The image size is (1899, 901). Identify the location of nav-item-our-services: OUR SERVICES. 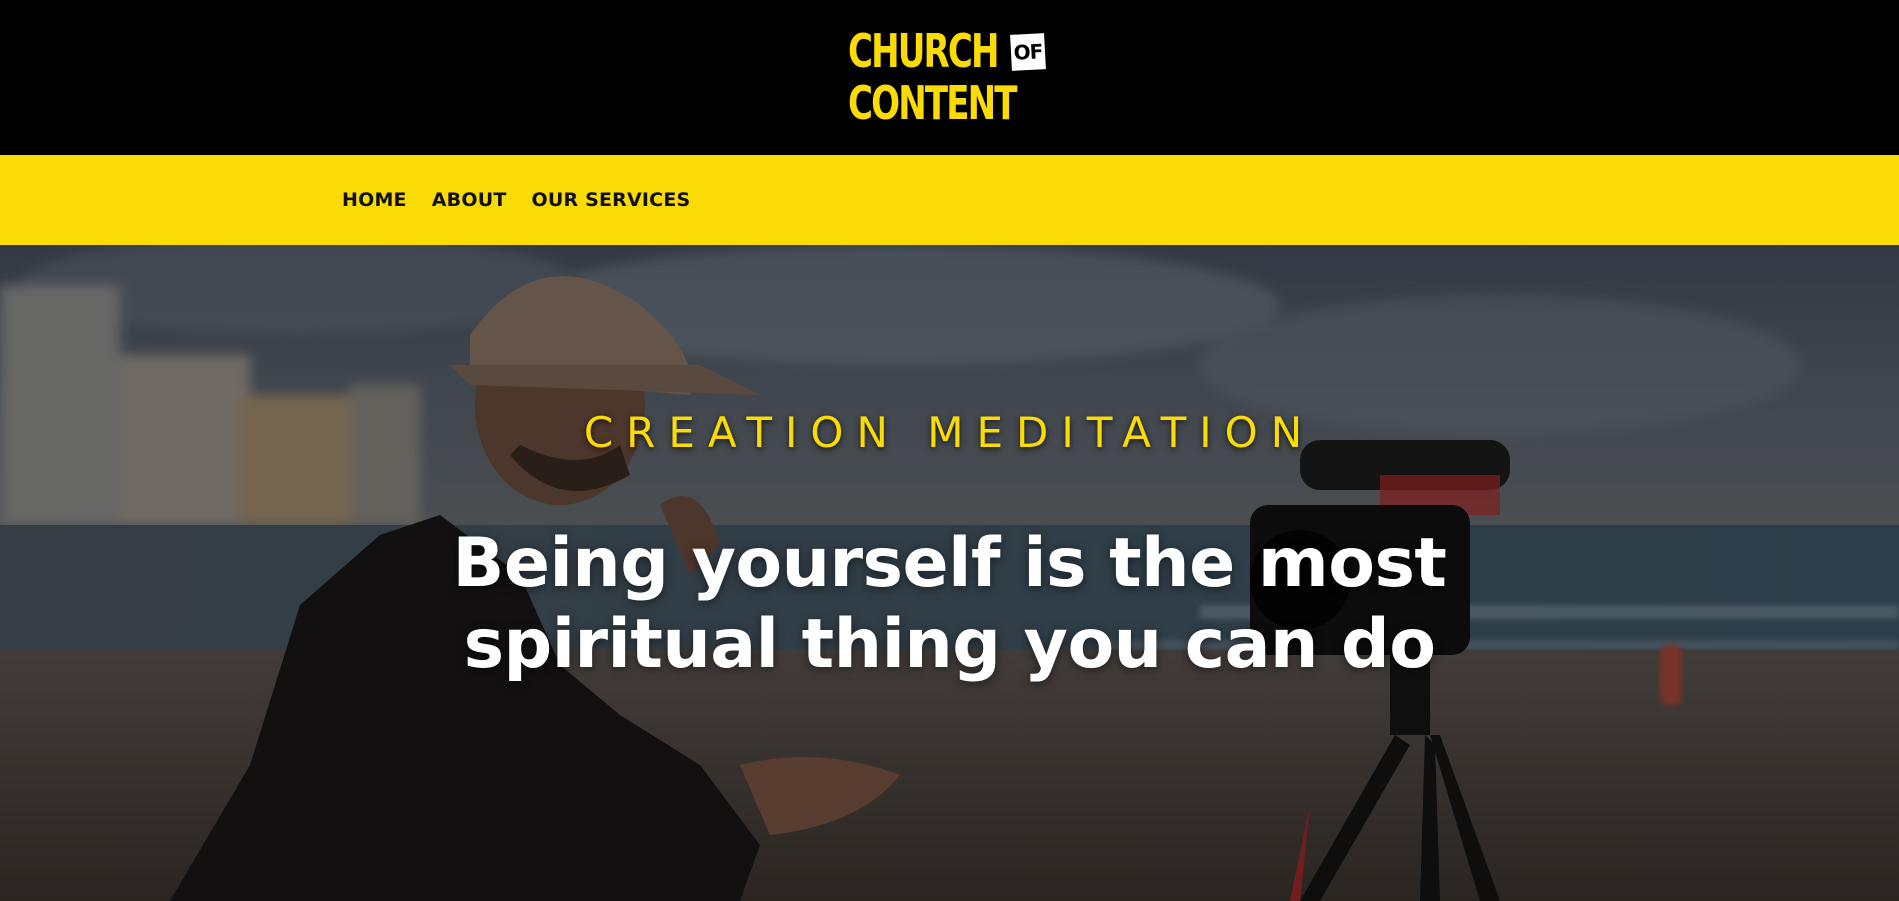
(610, 200).